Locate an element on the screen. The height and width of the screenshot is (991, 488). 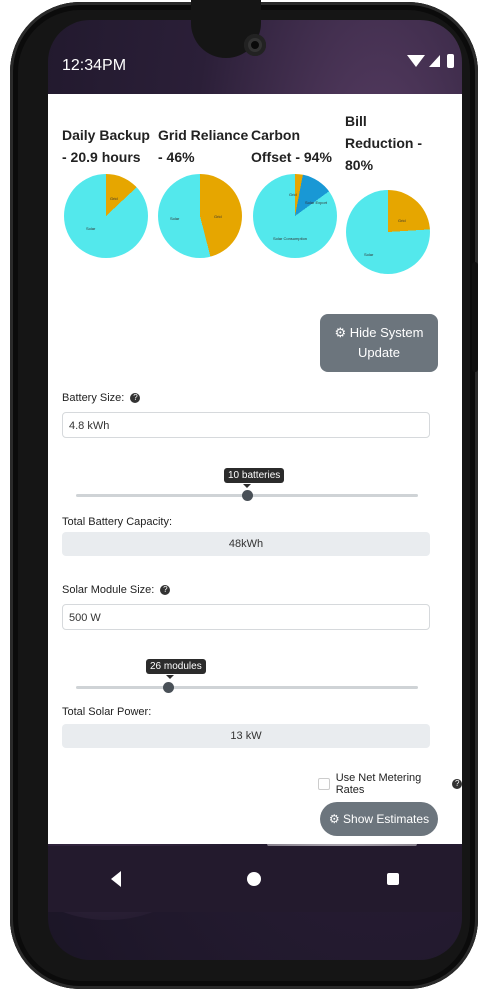
chart-title: Grid Reliance - 46% is located at coordinates (203, 146).